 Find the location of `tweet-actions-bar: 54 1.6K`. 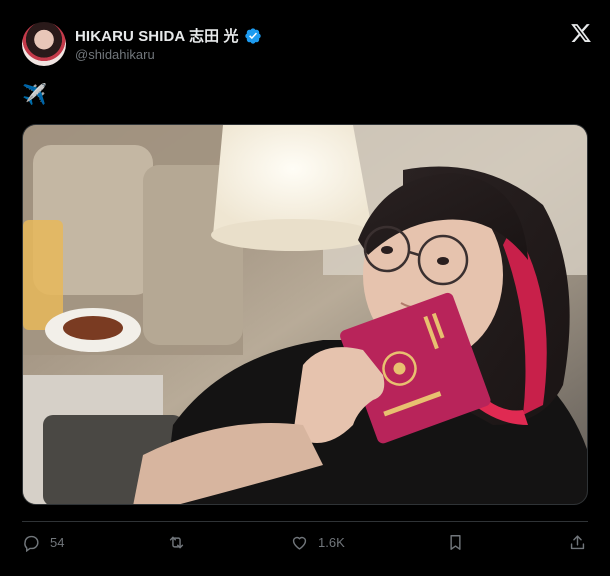

tweet-actions-bar: 54 1.6K is located at coordinates (305, 545).